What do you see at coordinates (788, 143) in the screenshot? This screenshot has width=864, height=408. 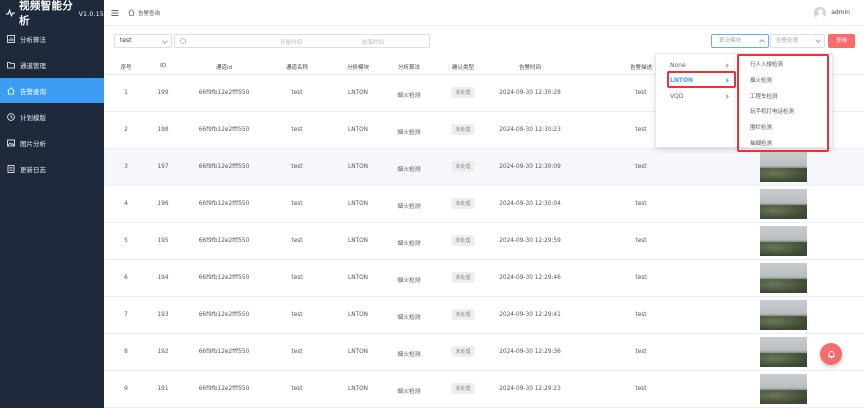 I see `cascader-sub-option: 抽烟检测` at bounding box center [788, 143].